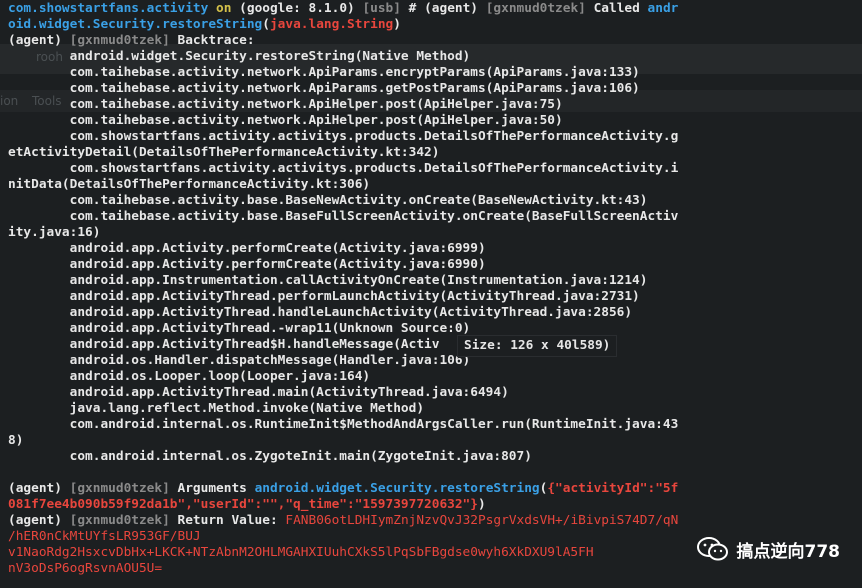  I want to click on terminal-segment: com.showstartfans.activity, so click(108, 8).